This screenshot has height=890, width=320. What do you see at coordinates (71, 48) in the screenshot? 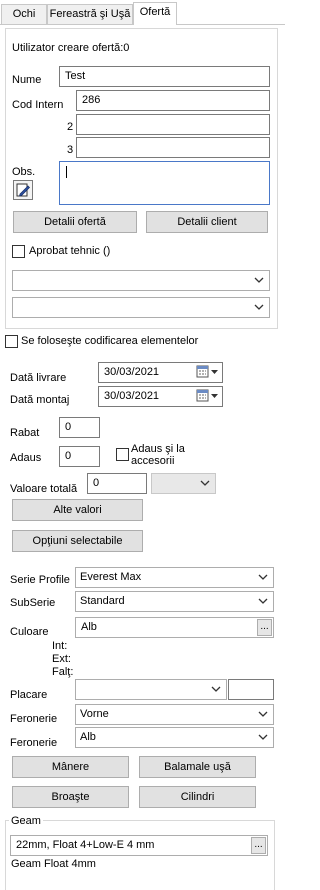
I see `creator-label: Utilizator creare ofertă:0` at bounding box center [71, 48].